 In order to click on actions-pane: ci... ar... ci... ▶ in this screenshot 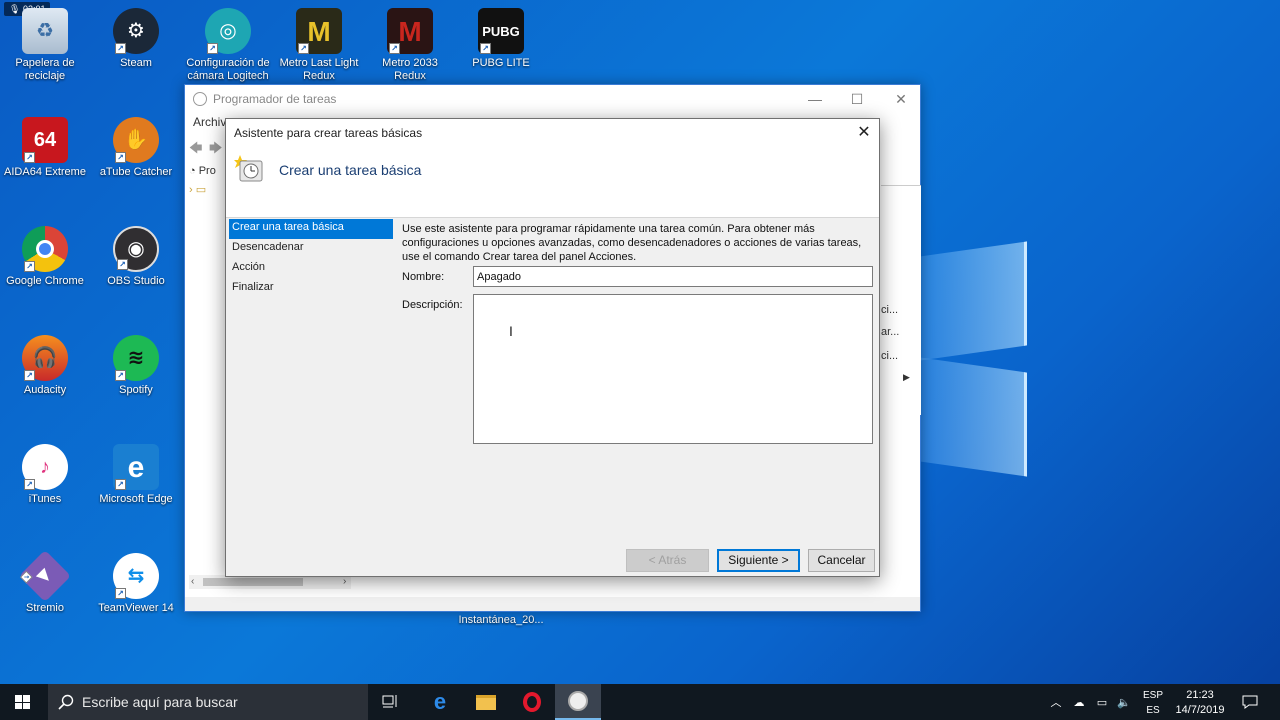, I will do `click(901, 300)`.